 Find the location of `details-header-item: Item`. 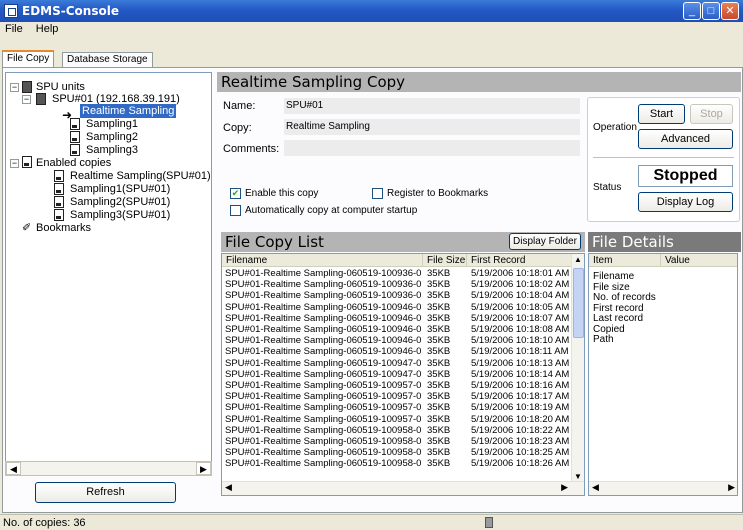

details-header-item: Item is located at coordinates (625, 260).